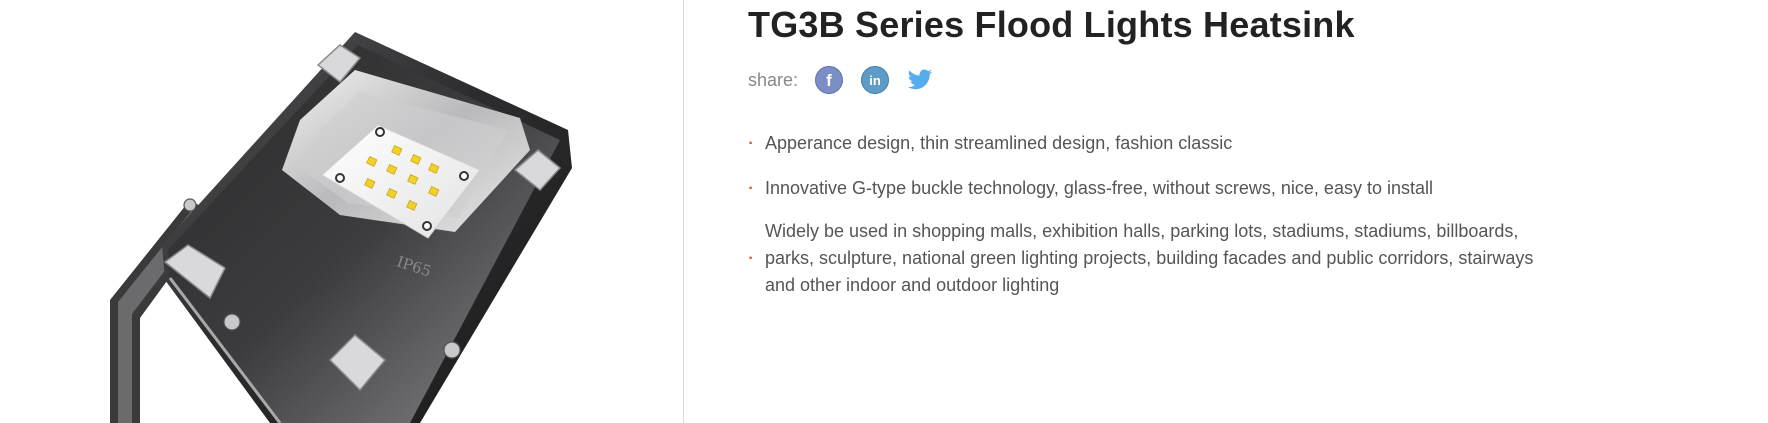 The width and height of the screenshot is (1768, 423). Describe the element at coordinates (849, 80) in the screenshot. I see `share-bar: share: f in` at that location.